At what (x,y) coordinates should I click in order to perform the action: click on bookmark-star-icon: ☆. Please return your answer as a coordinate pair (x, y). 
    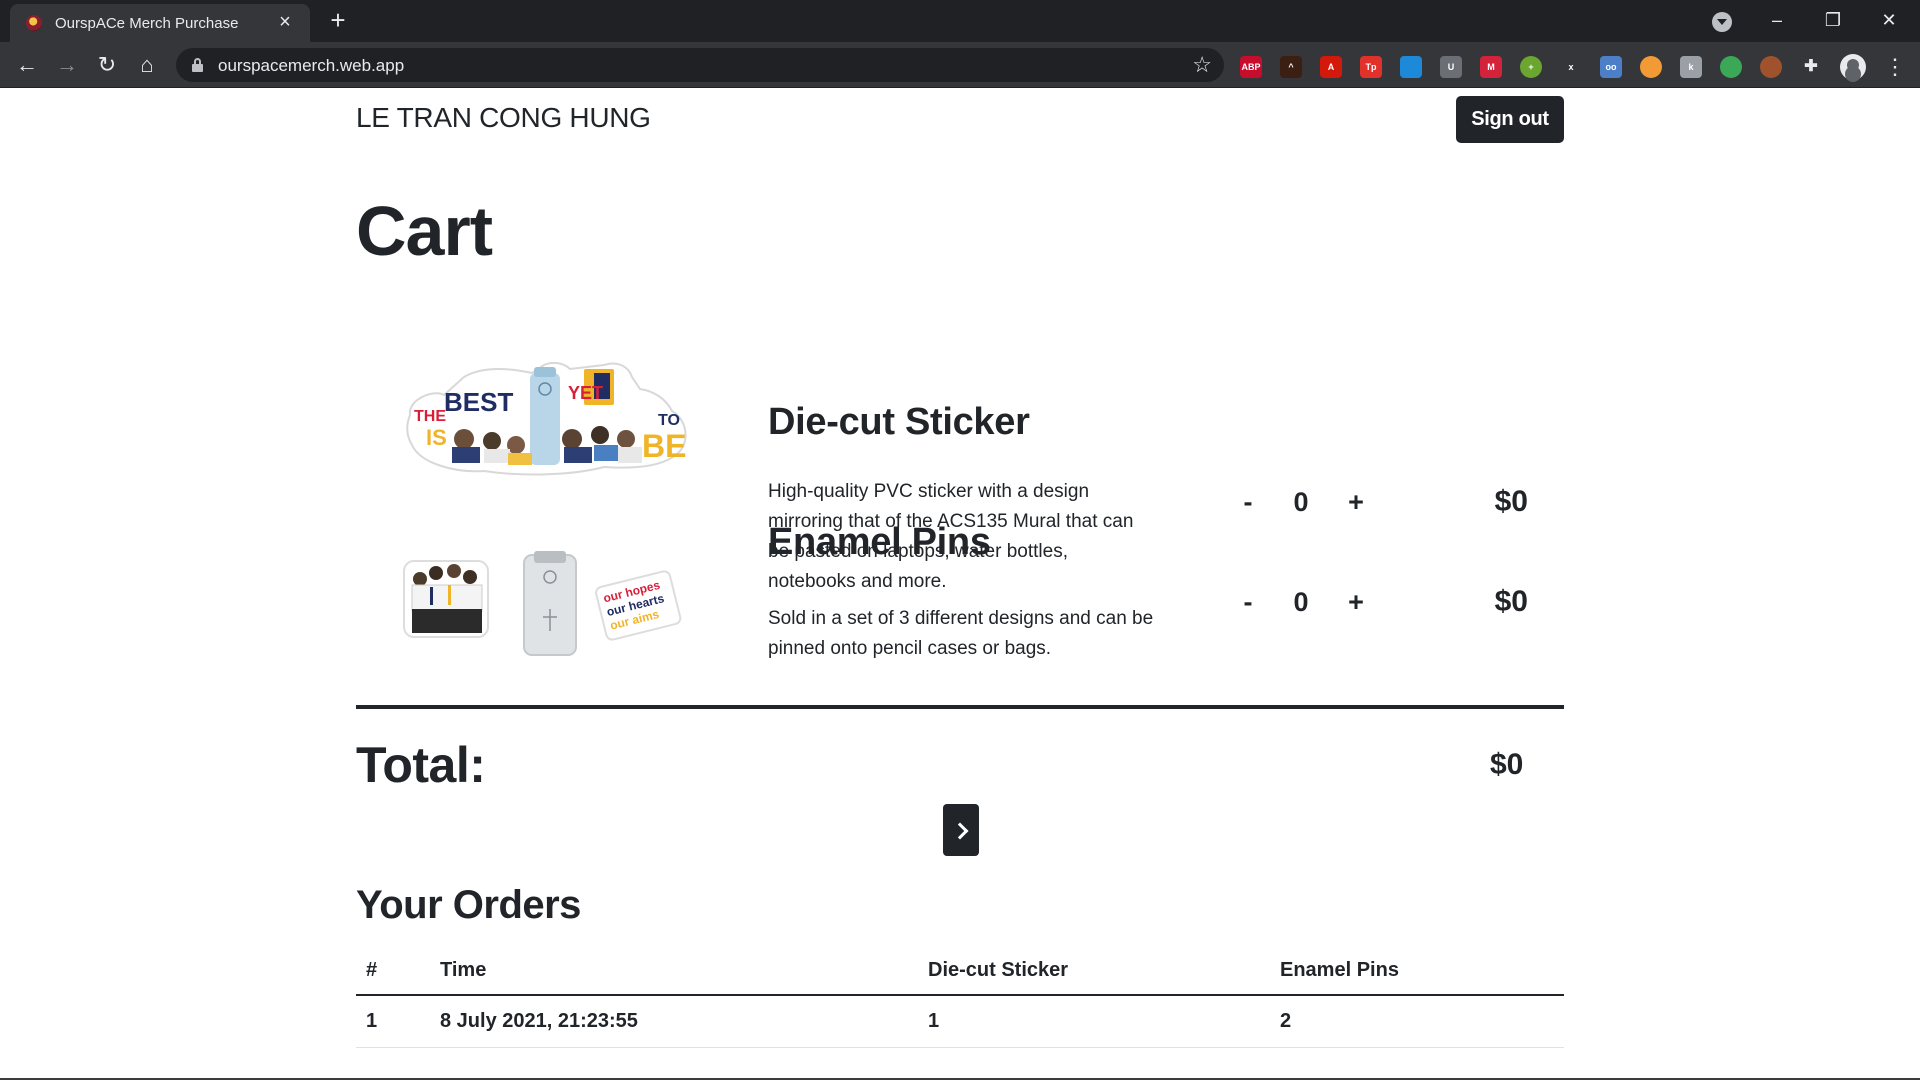
    Looking at the image, I should click on (1202, 65).